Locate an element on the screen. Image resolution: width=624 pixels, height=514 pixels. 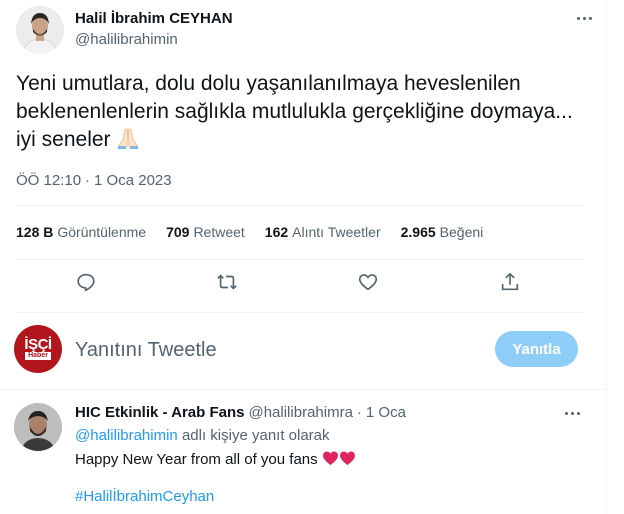
share-button is located at coordinates (510, 282).